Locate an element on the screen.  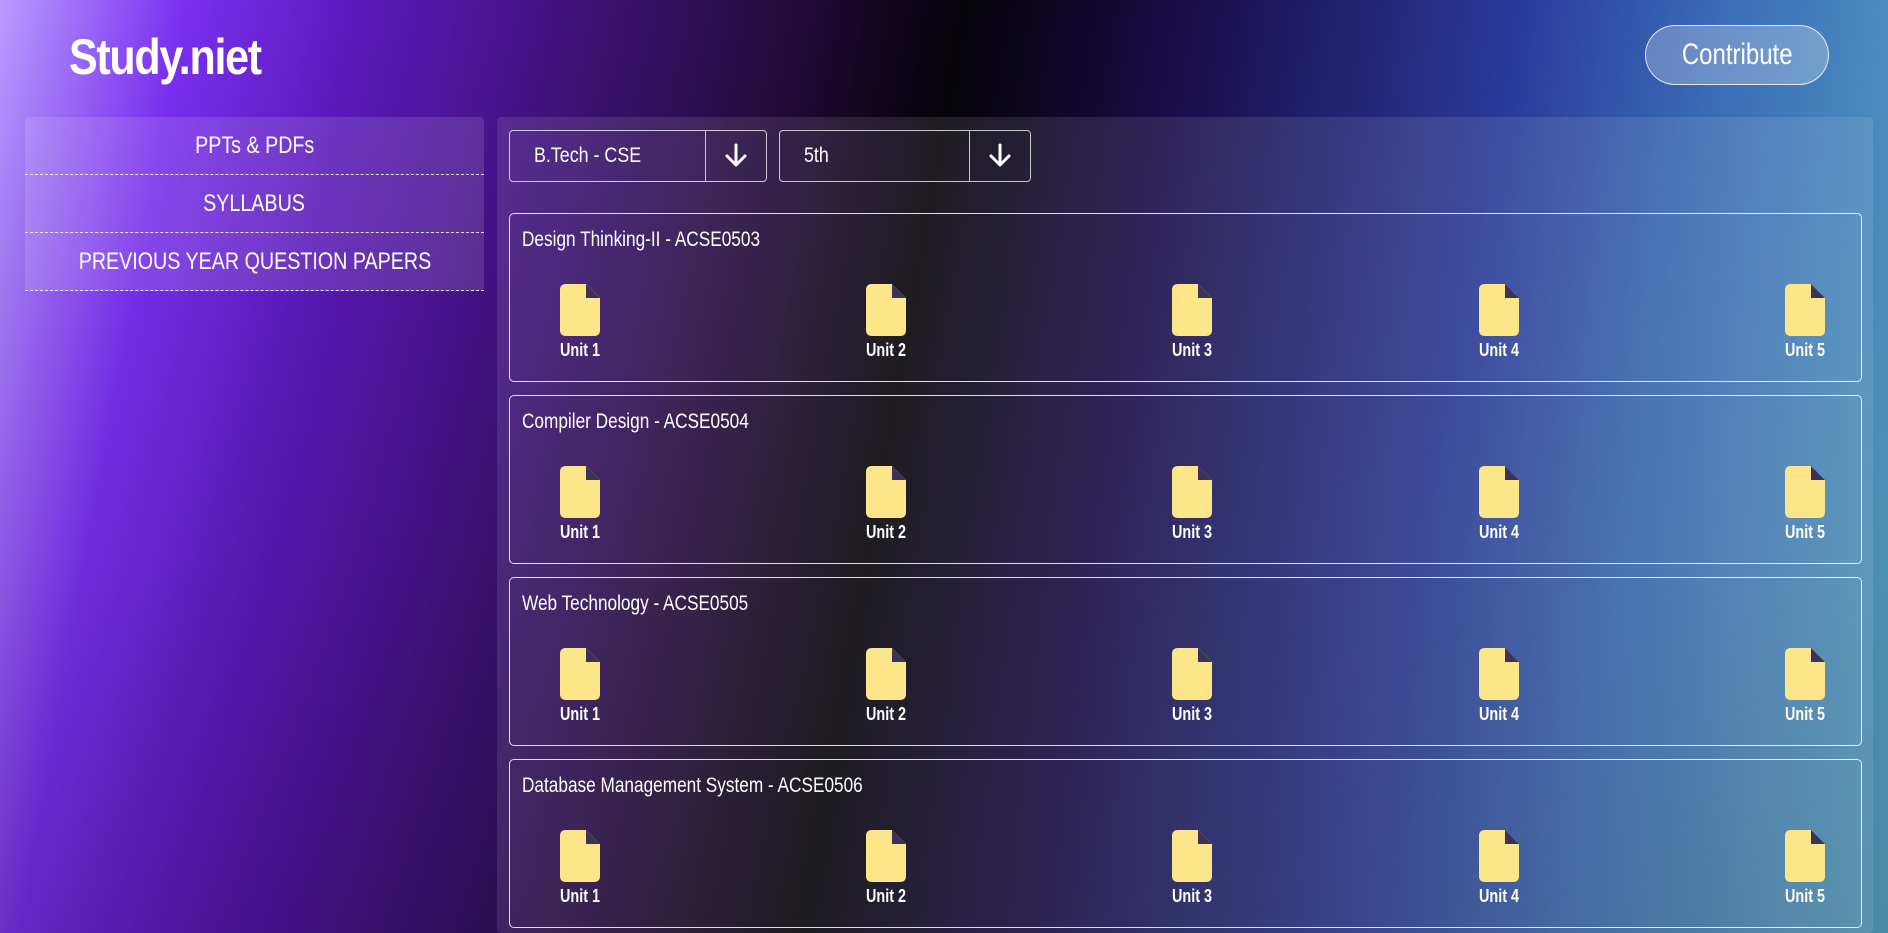
contribute-button: Contribute is located at coordinates (1737, 55).